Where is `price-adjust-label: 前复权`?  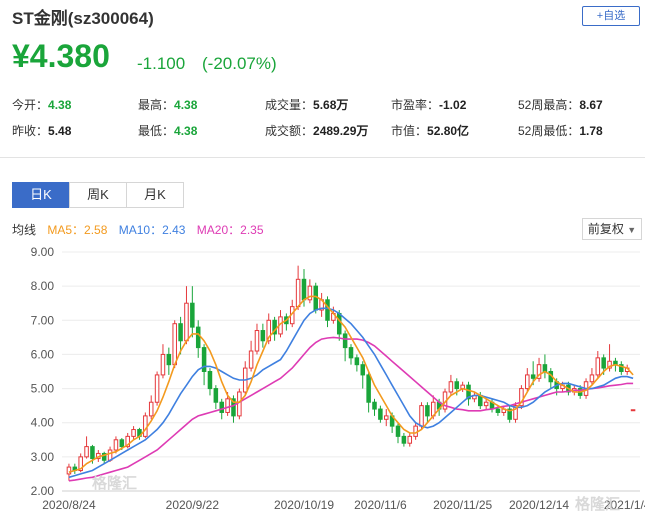 price-adjust-label: 前复权 is located at coordinates (605, 229).